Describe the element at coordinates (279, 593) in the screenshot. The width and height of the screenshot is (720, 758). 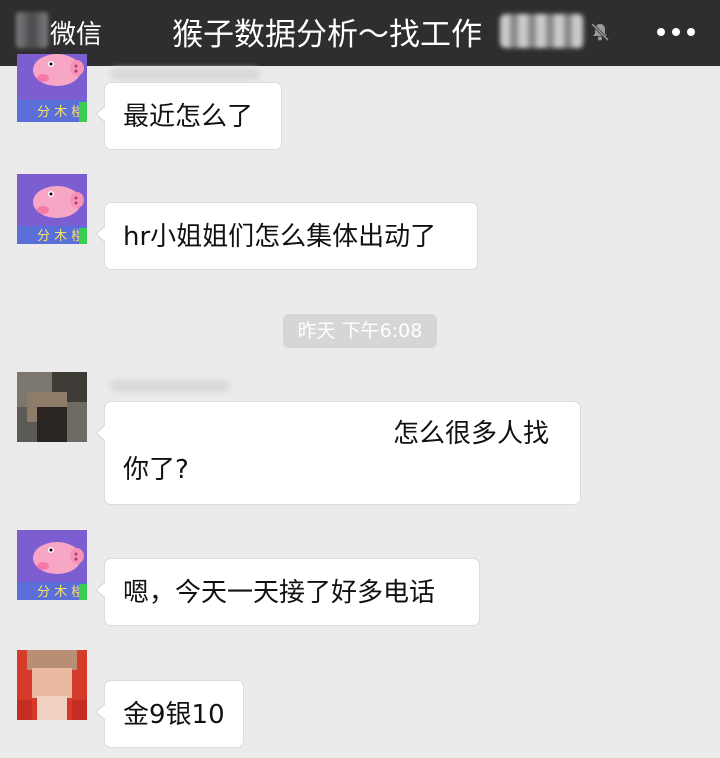
I see `message-text: 嗯，今天一天接了好多电话` at that location.